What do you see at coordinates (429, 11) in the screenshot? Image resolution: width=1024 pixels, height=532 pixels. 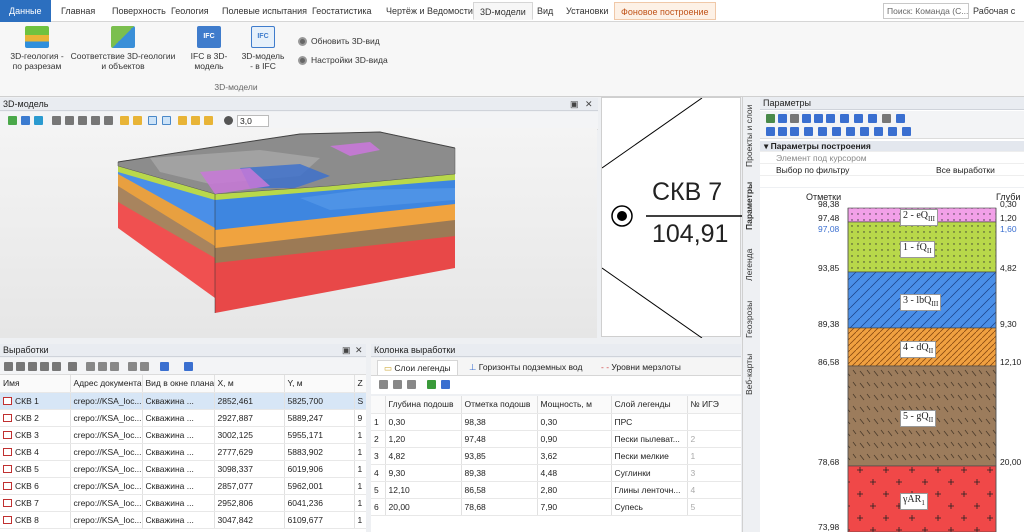 I see `ribbon-tab-7: Чертёж и Ведомости` at bounding box center [429, 11].